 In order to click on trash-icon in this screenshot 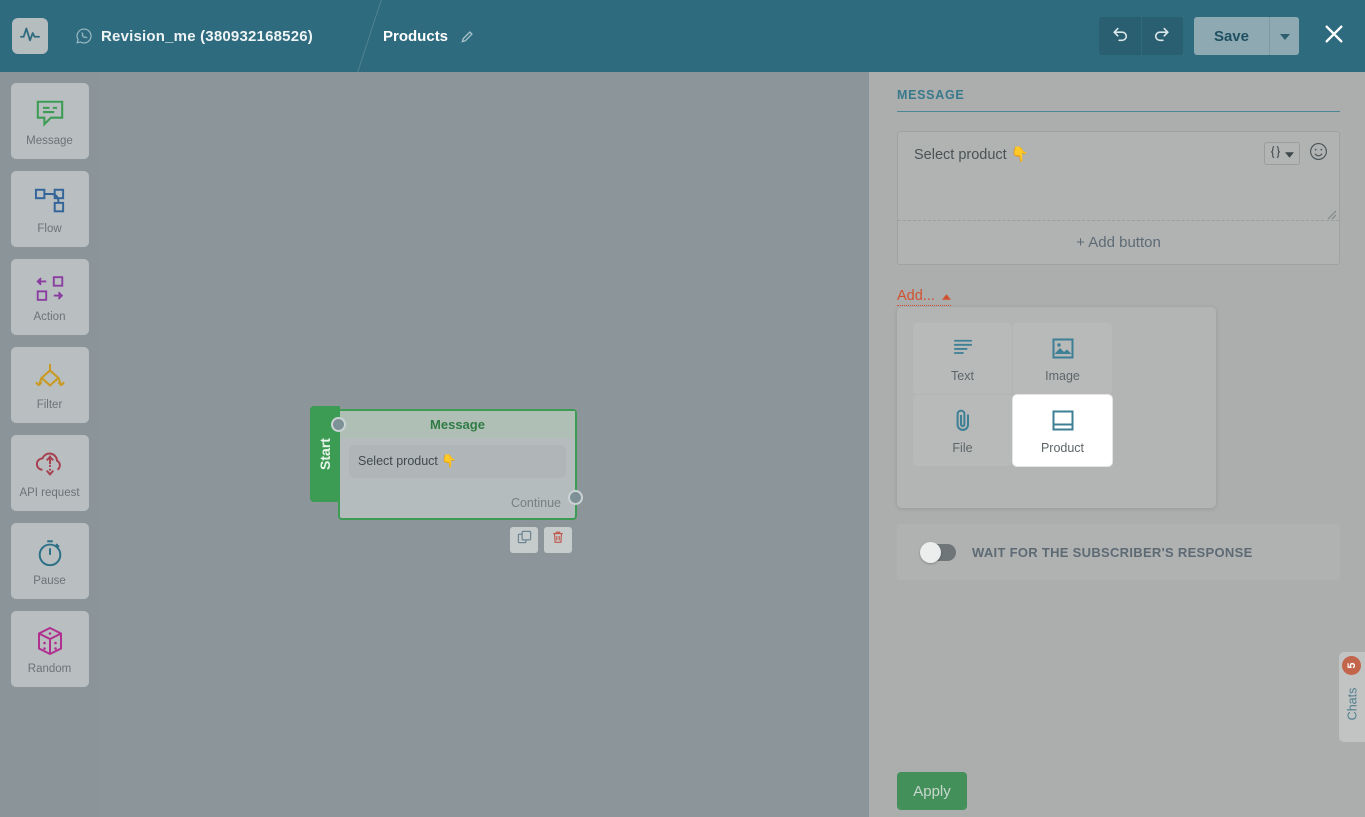, I will do `click(558, 540)`.